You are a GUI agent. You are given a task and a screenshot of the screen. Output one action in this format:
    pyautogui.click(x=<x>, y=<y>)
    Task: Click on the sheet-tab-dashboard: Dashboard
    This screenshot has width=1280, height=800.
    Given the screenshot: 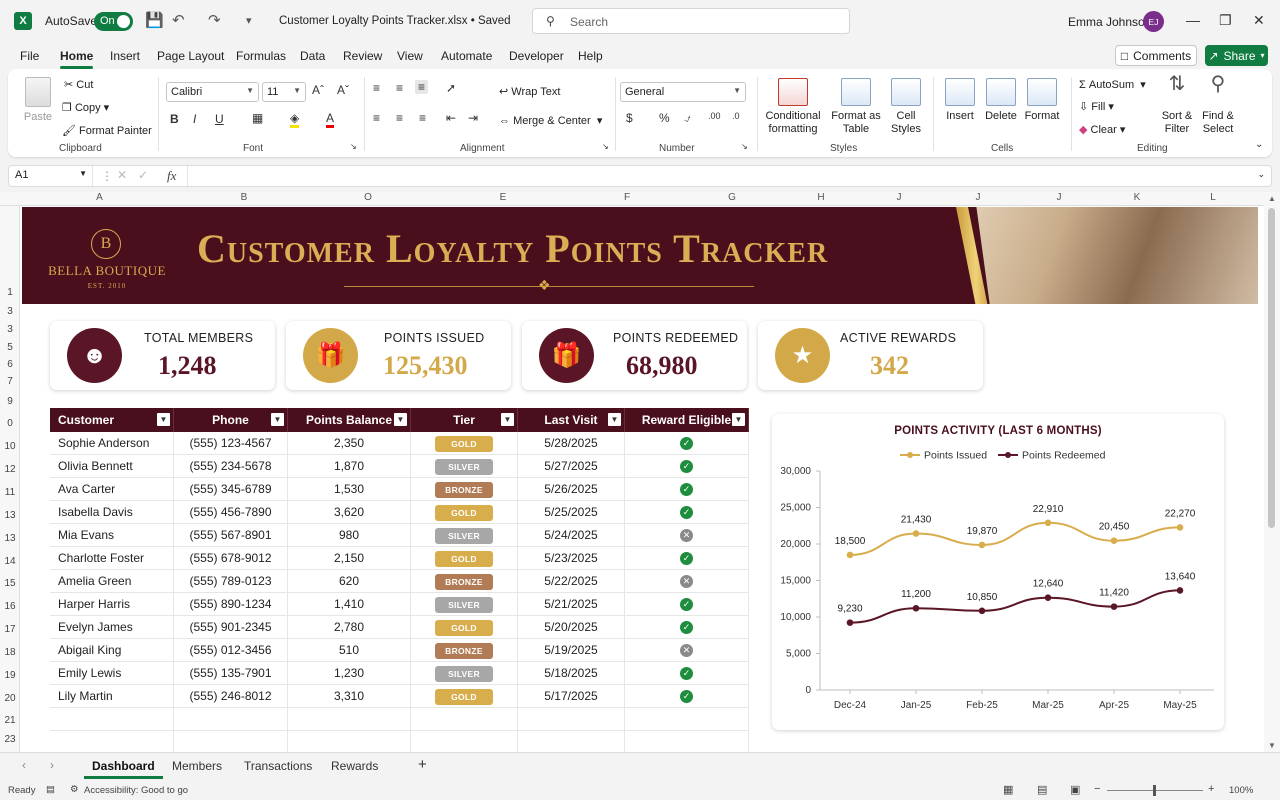 What is the action you would take?
    pyautogui.click(x=123, y=769)
    